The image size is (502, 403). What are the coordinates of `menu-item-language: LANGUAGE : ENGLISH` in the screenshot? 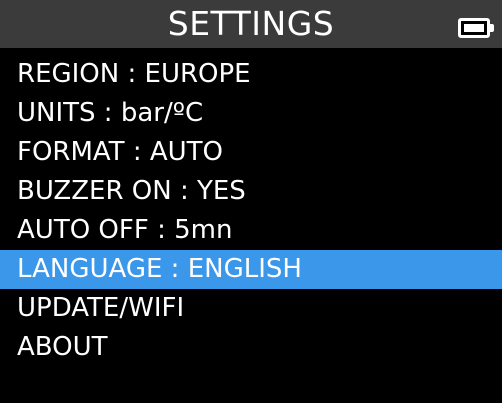 It's located at (251, 269).